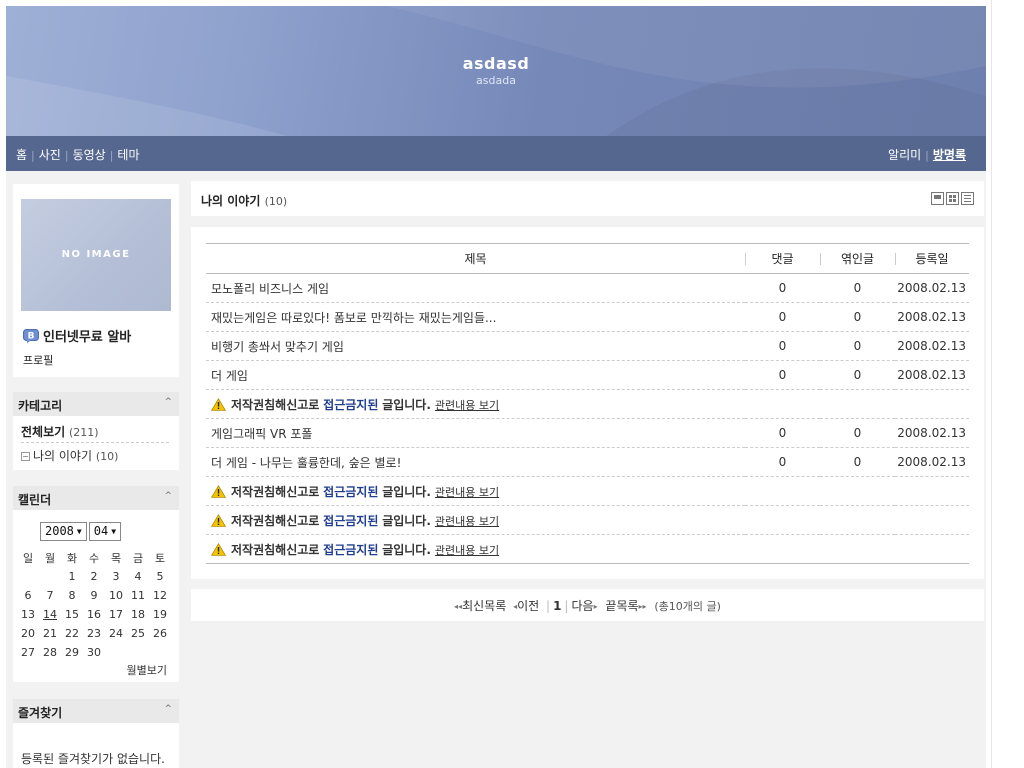  Describe the element at coordinates (528, 606) in the screenshot. I see `pager-prev: 이전` at that location.